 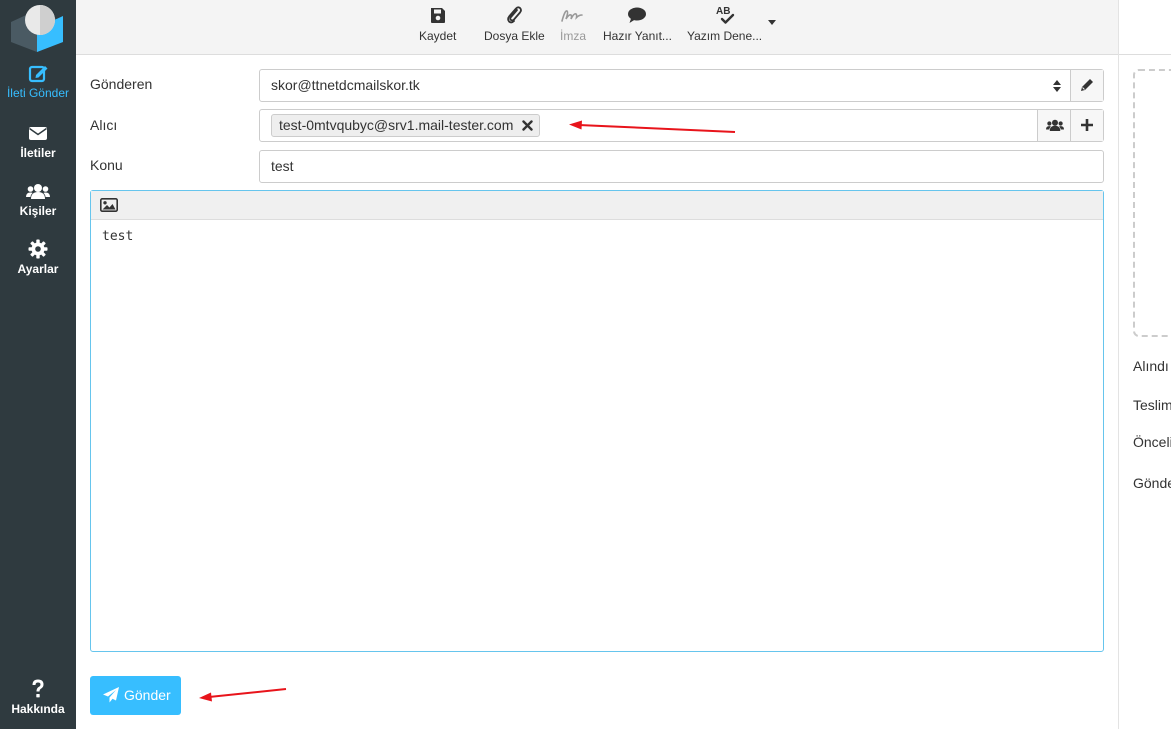 I want to click on plus-icon, so click(x=1087, y=125).